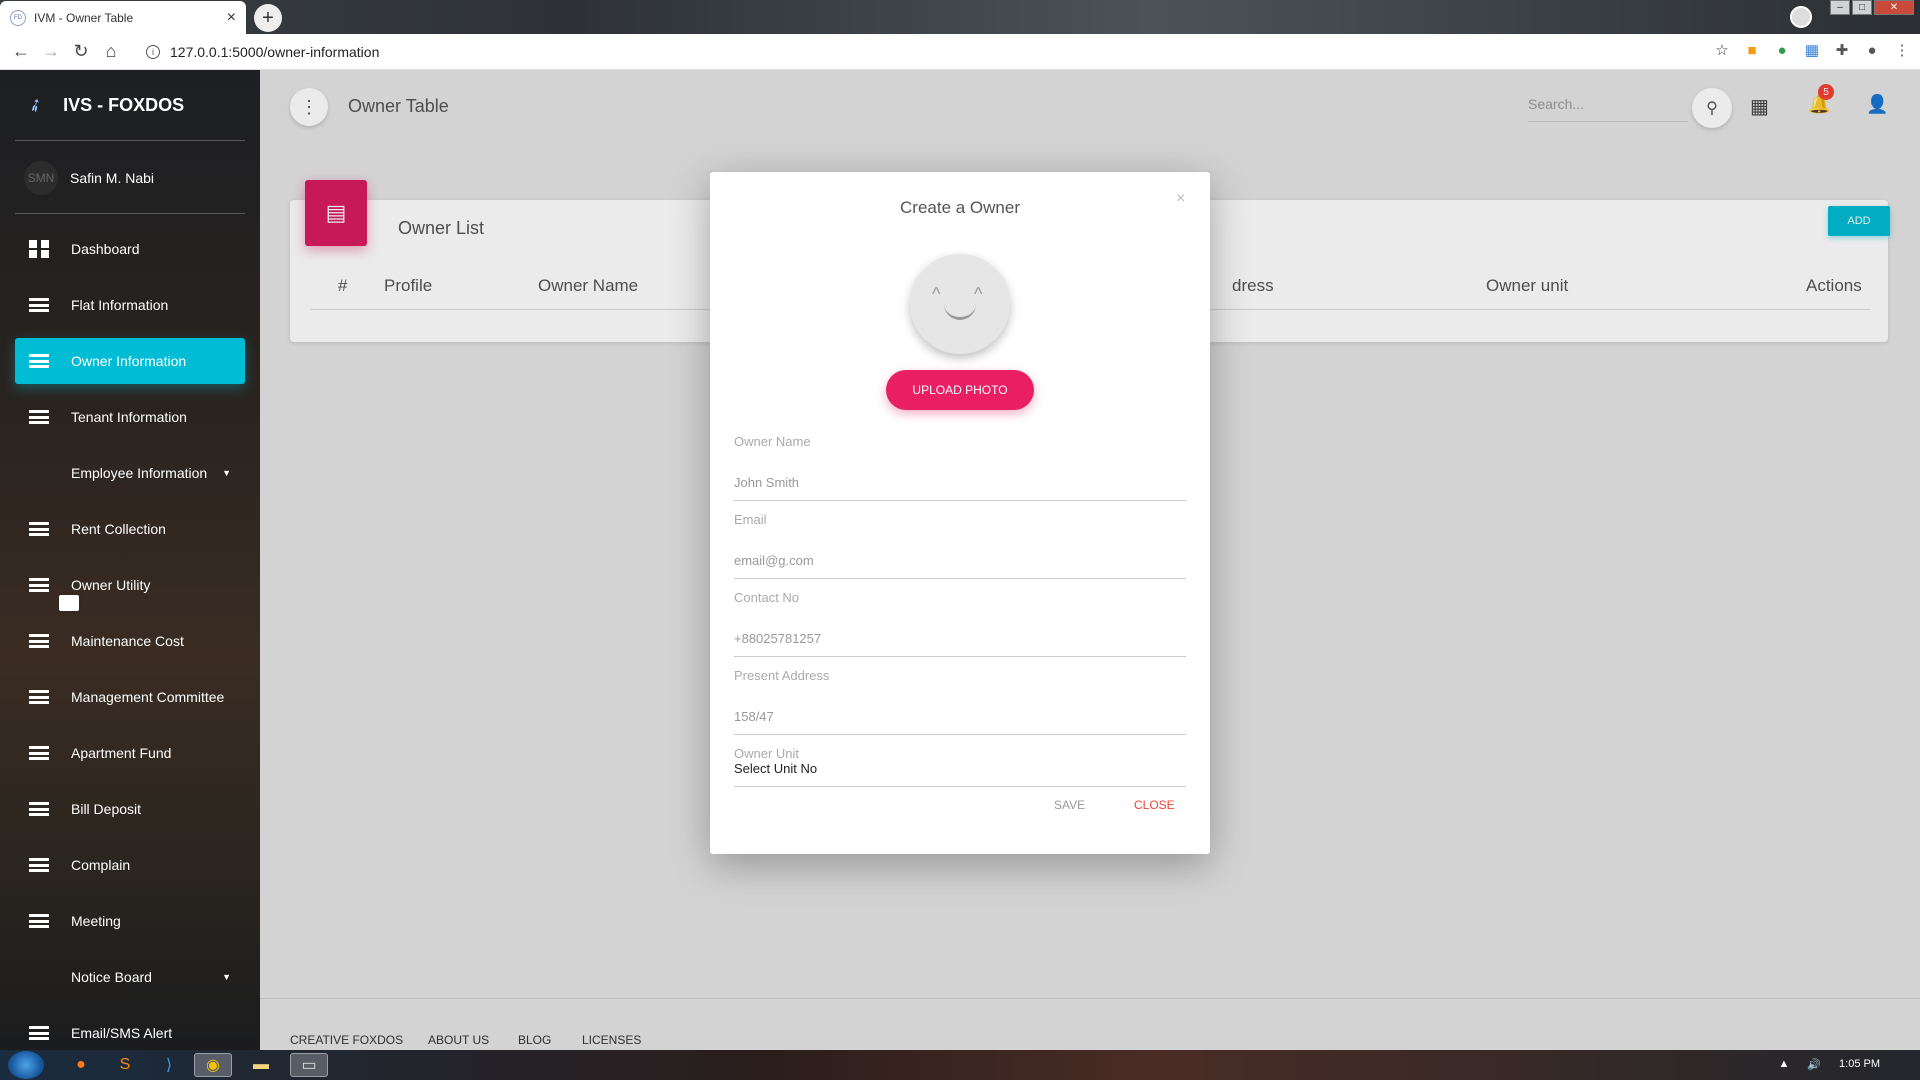 This screenshot has height=1080, width=1920. I want to click on avatar-smile-icon, so click(960, 312).